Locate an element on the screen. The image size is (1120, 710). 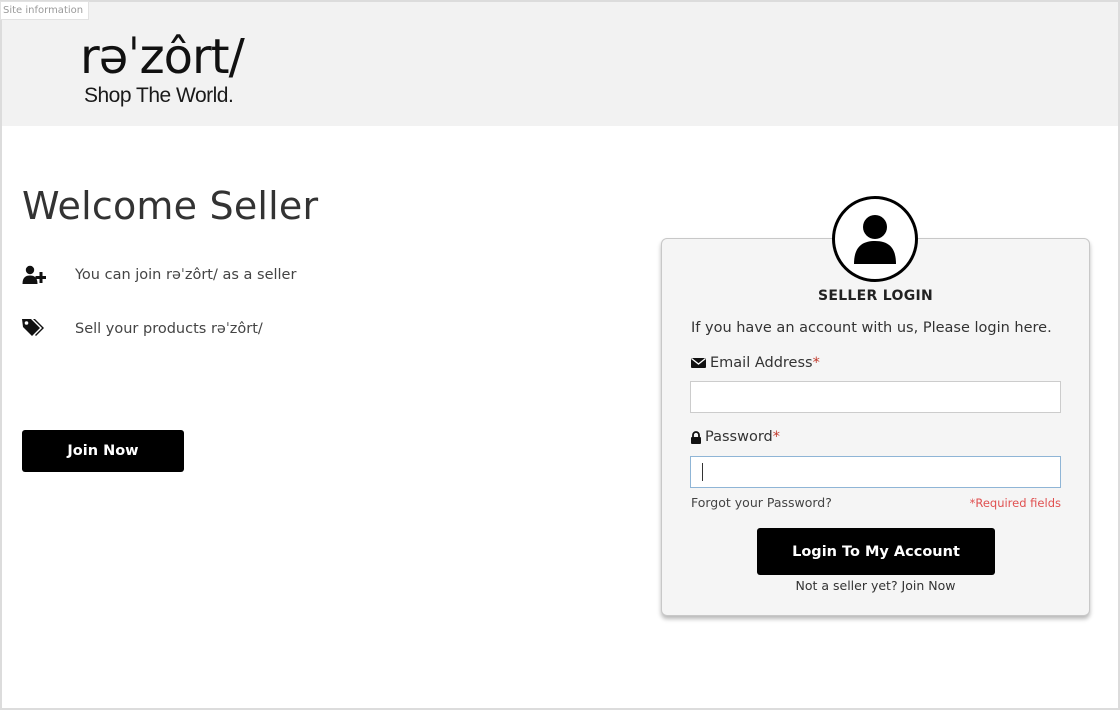
user-icon is located at coordinates (875, 239).